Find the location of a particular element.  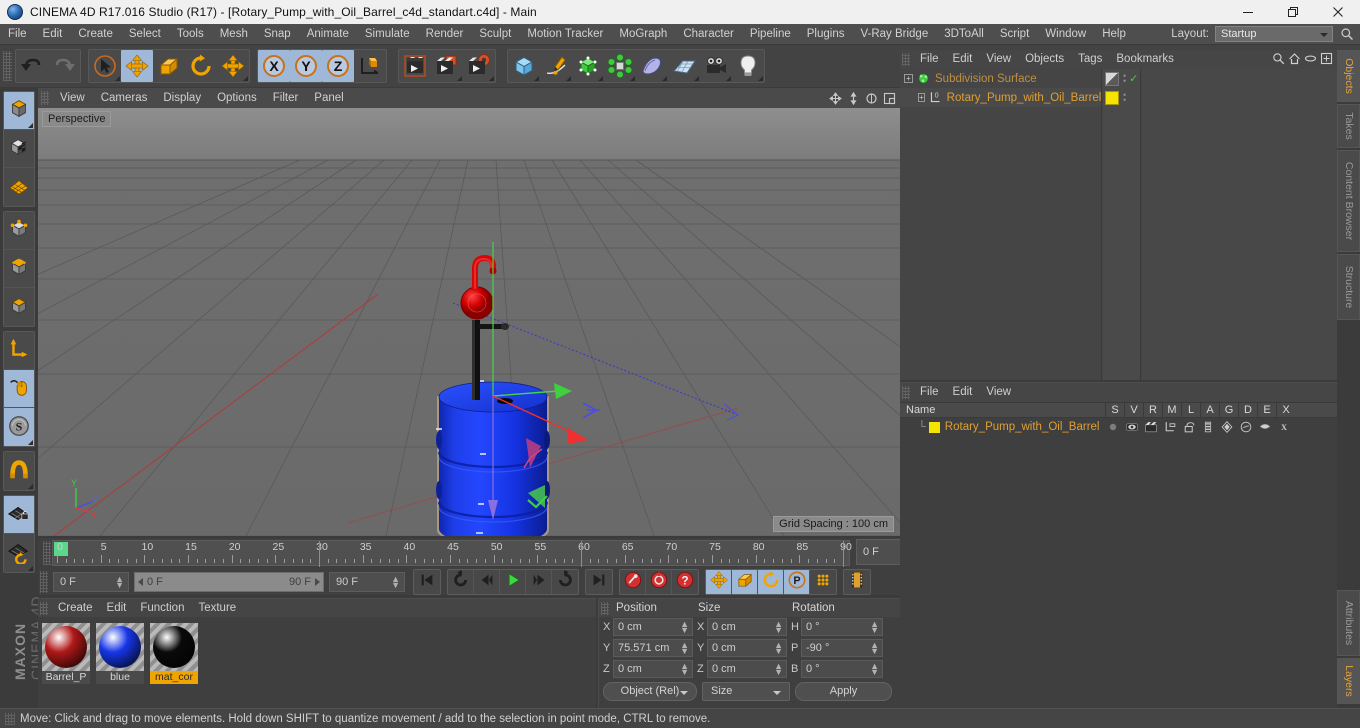

expand-collapse-toggle: + is located at coordinates (908, 78).